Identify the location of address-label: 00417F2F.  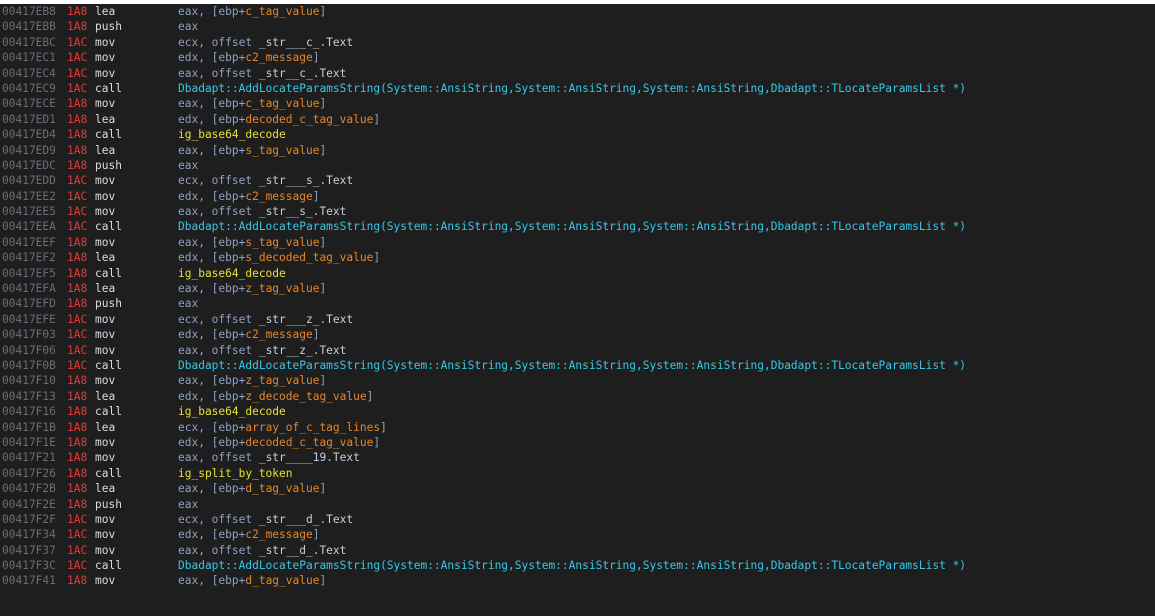
(29, 519).